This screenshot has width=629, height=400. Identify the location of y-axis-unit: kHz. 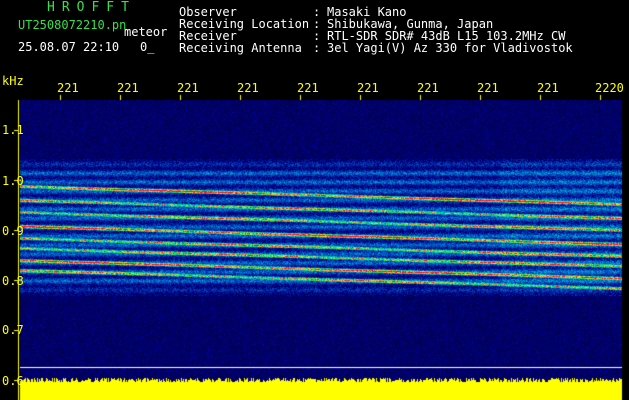
(13, 81).